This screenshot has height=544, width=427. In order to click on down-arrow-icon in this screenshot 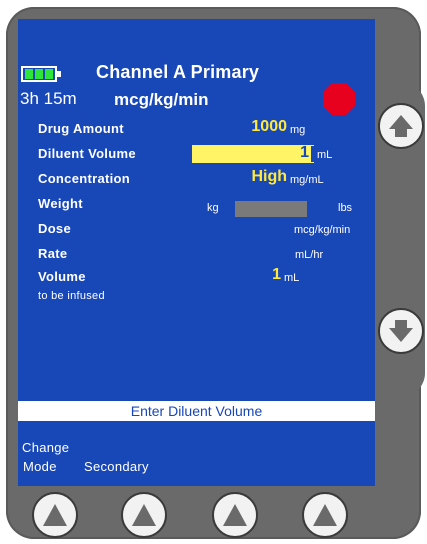, I will do `click(401, 331)`.